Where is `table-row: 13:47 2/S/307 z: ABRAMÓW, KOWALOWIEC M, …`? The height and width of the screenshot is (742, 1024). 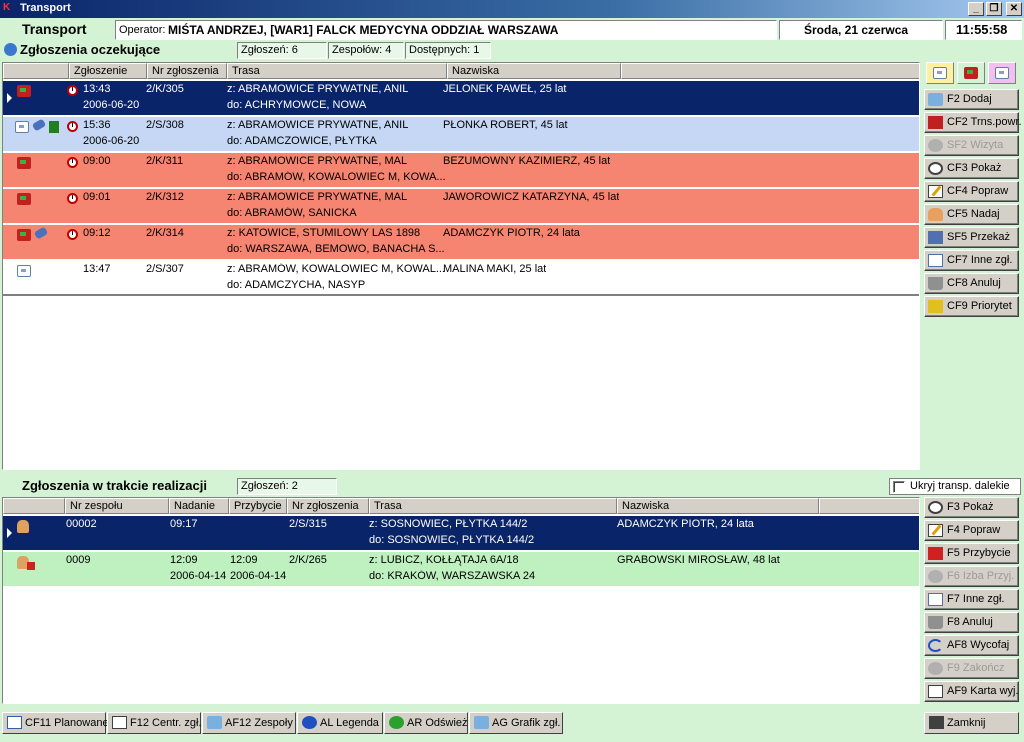
table-row: 13:47 2/S/307 z: ABRAMÓW, KOWALOWIEC M, … is located at coordinates (461, 278).